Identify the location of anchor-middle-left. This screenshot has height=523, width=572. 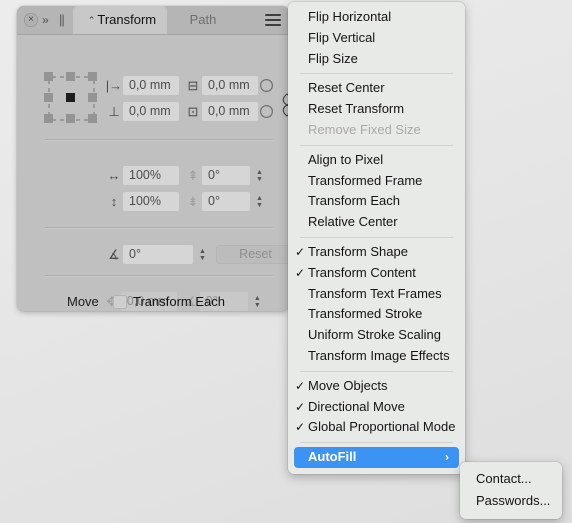
(48, 97).